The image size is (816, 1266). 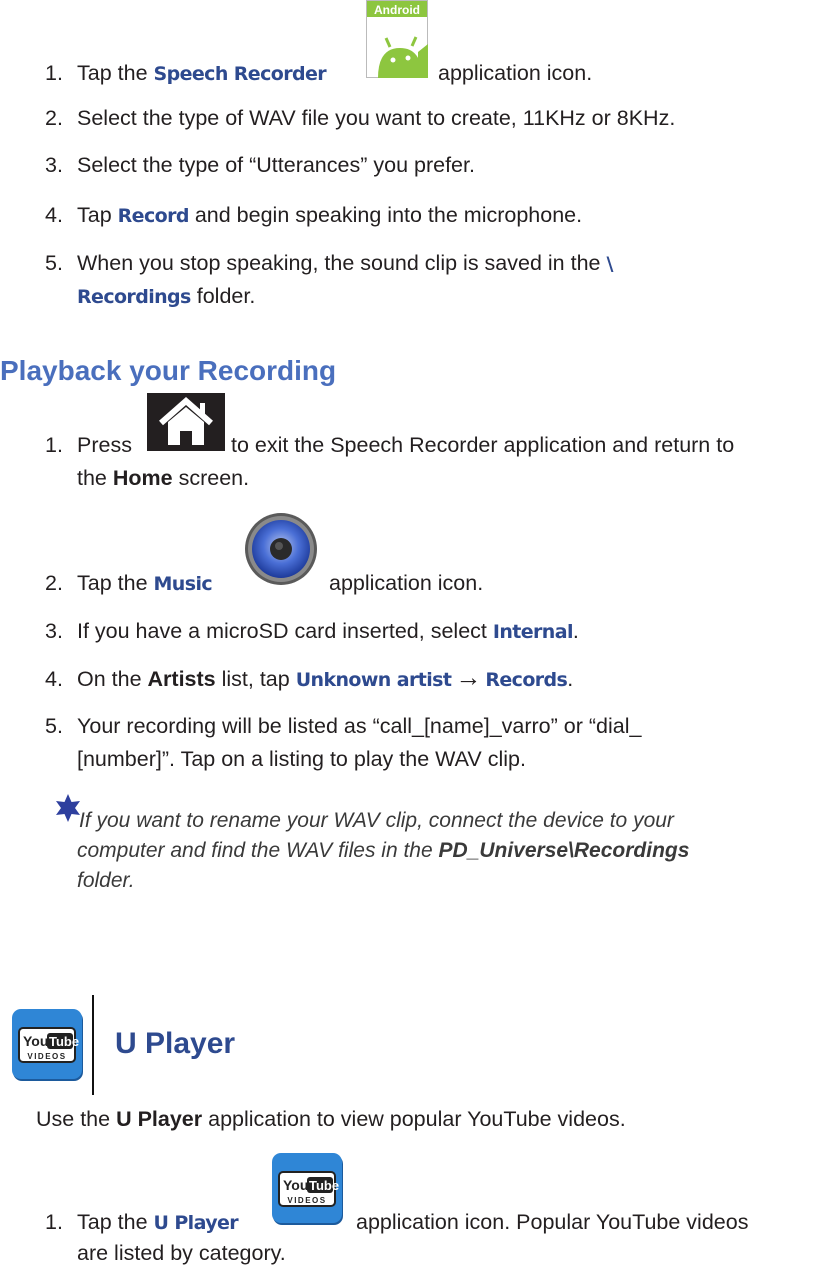 I want to click on note-line-3: folder., so click(x=106, y=880).